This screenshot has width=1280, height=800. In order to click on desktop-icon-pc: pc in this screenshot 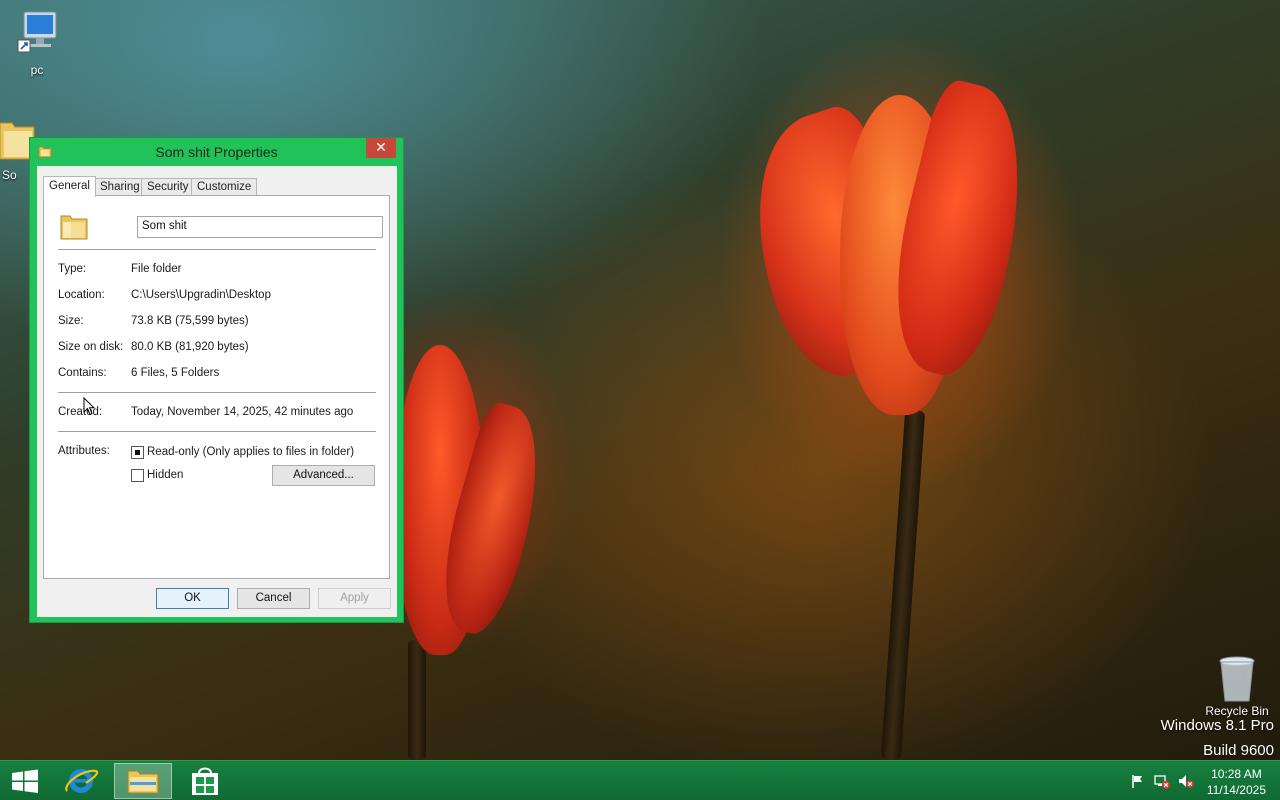, I will do `click(37, 43)`.